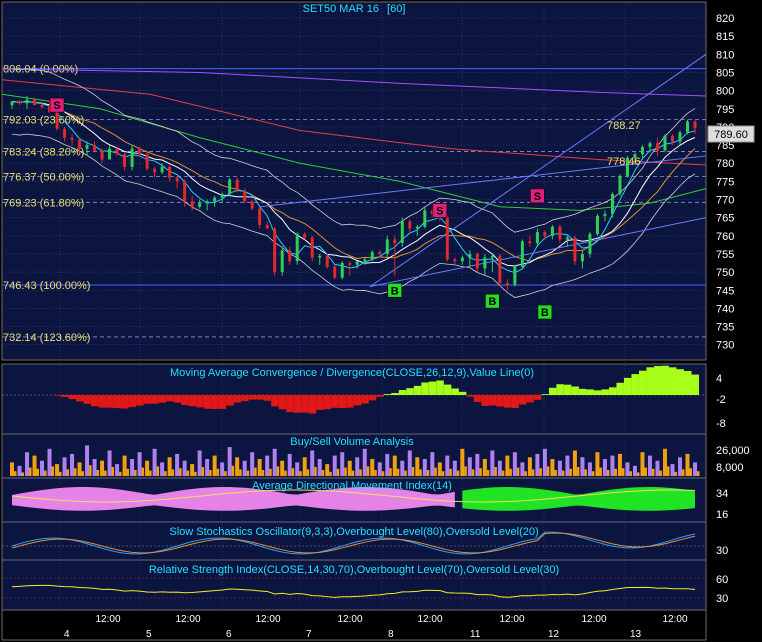 The width and height of the screenshot is (762, 642). I want to click on volume-tick-8000: 8,000, so click(730, 468).